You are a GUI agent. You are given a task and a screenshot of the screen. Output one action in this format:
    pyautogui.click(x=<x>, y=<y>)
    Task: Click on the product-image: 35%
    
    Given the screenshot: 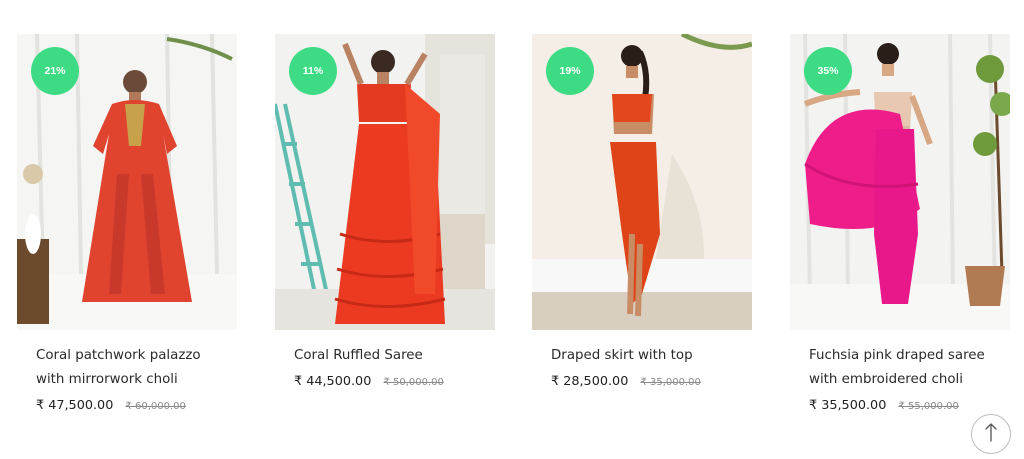 What is the action you would take?
    pyautogui.click(x=900, y=182)
    